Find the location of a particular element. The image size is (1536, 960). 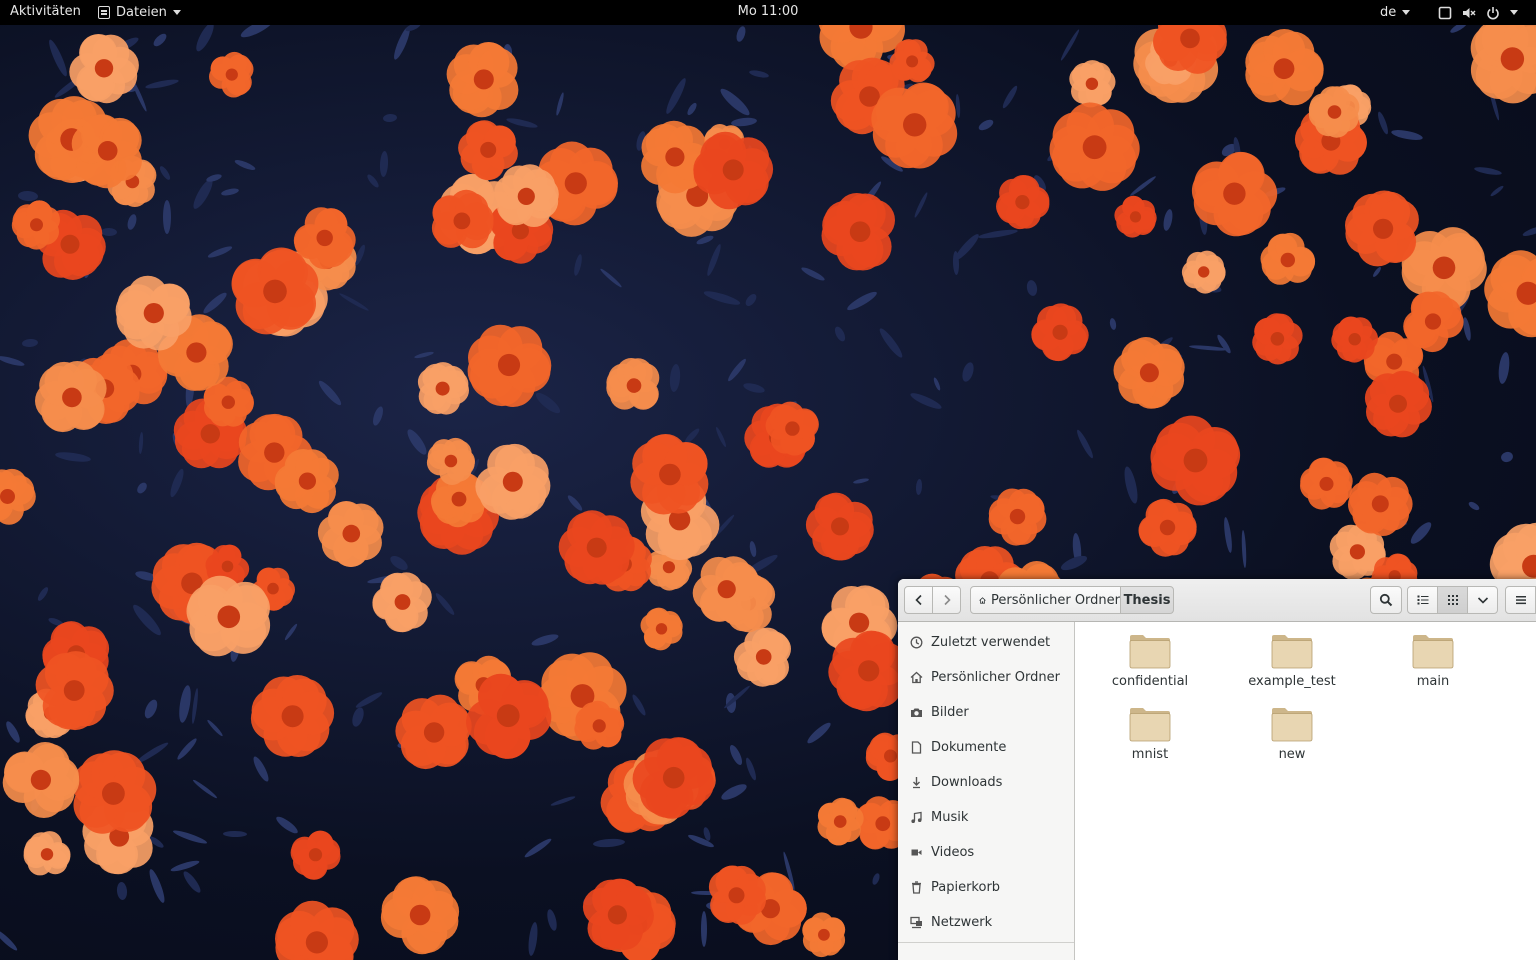

files-app-icon is located at coordinates (104, 12).